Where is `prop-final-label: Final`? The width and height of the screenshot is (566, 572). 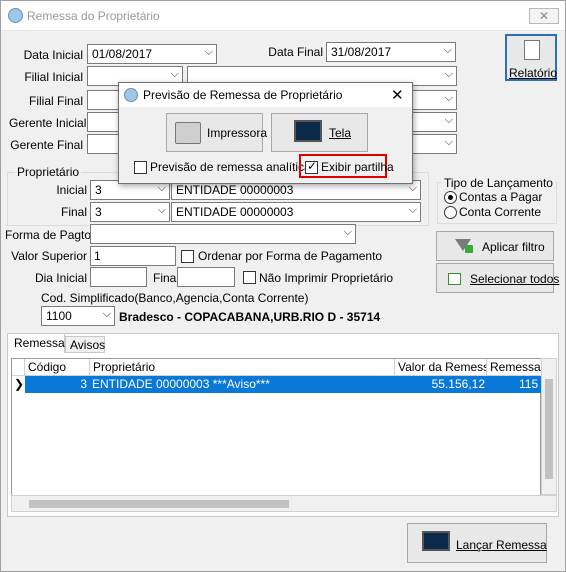
prop-final-label: Final is located at coordinates (73, 212).